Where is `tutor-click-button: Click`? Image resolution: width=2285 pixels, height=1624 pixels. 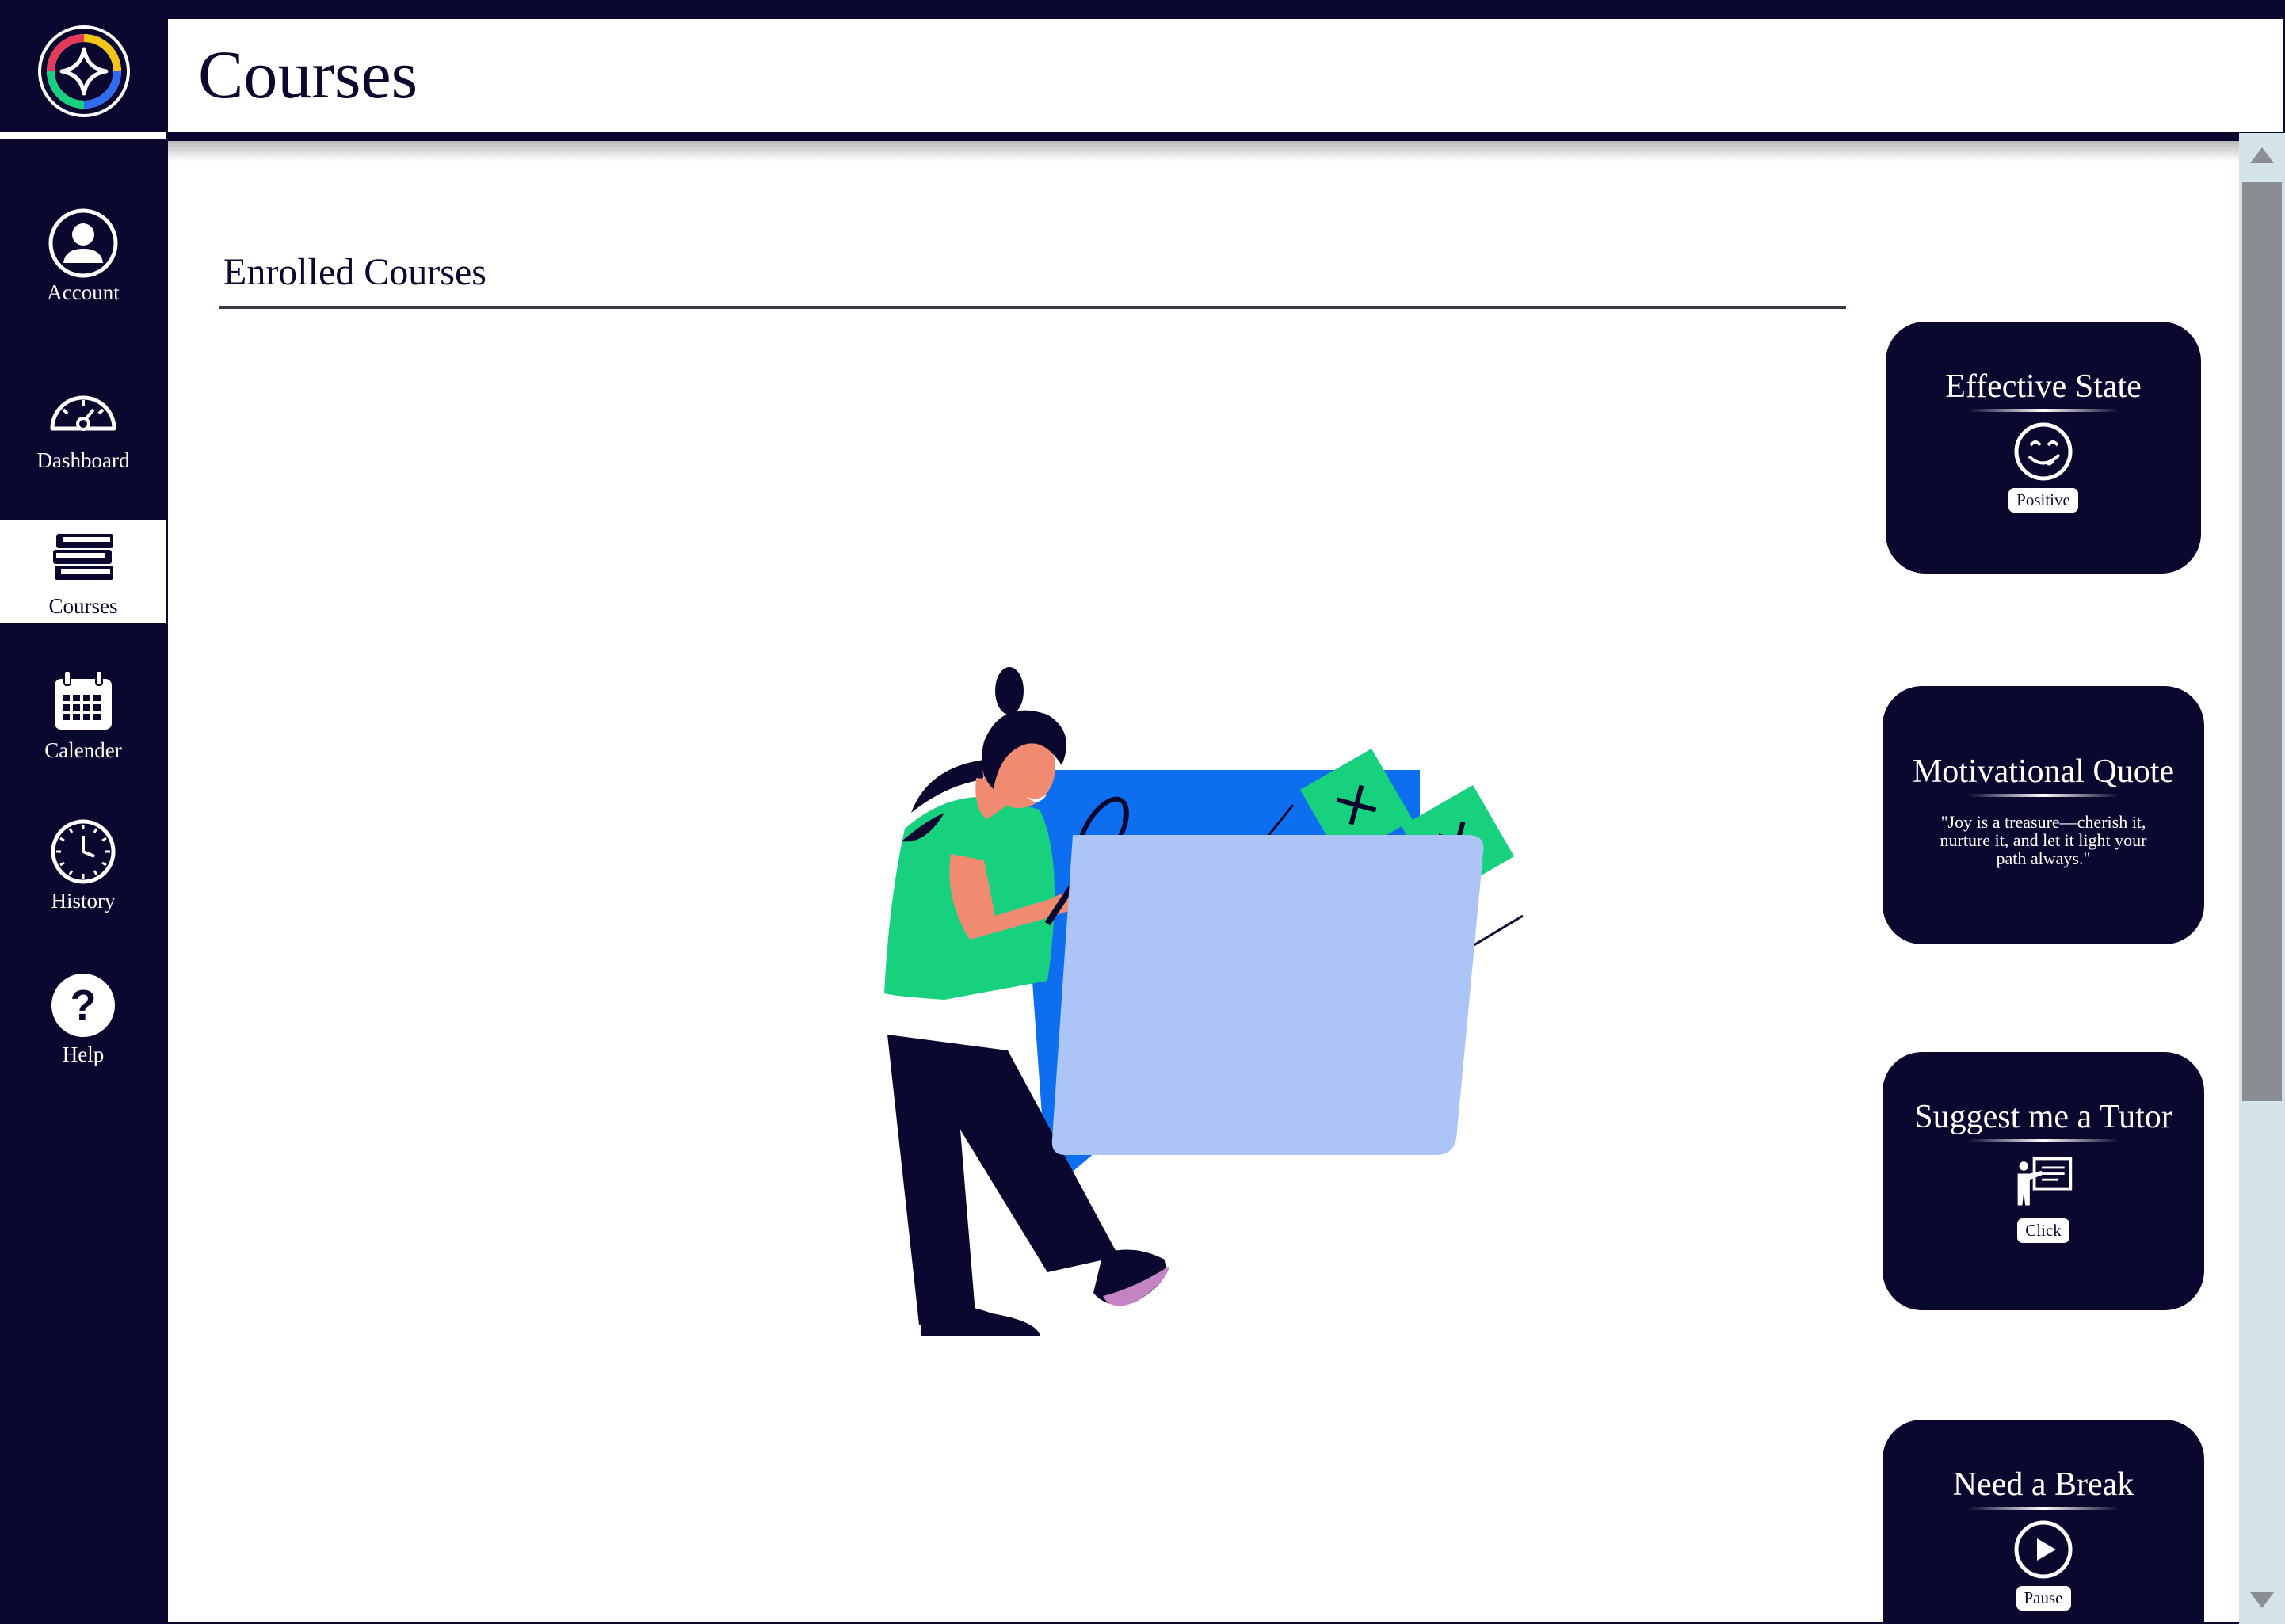
tutor-click-button: Click is located at coordinates (2043, 1230).